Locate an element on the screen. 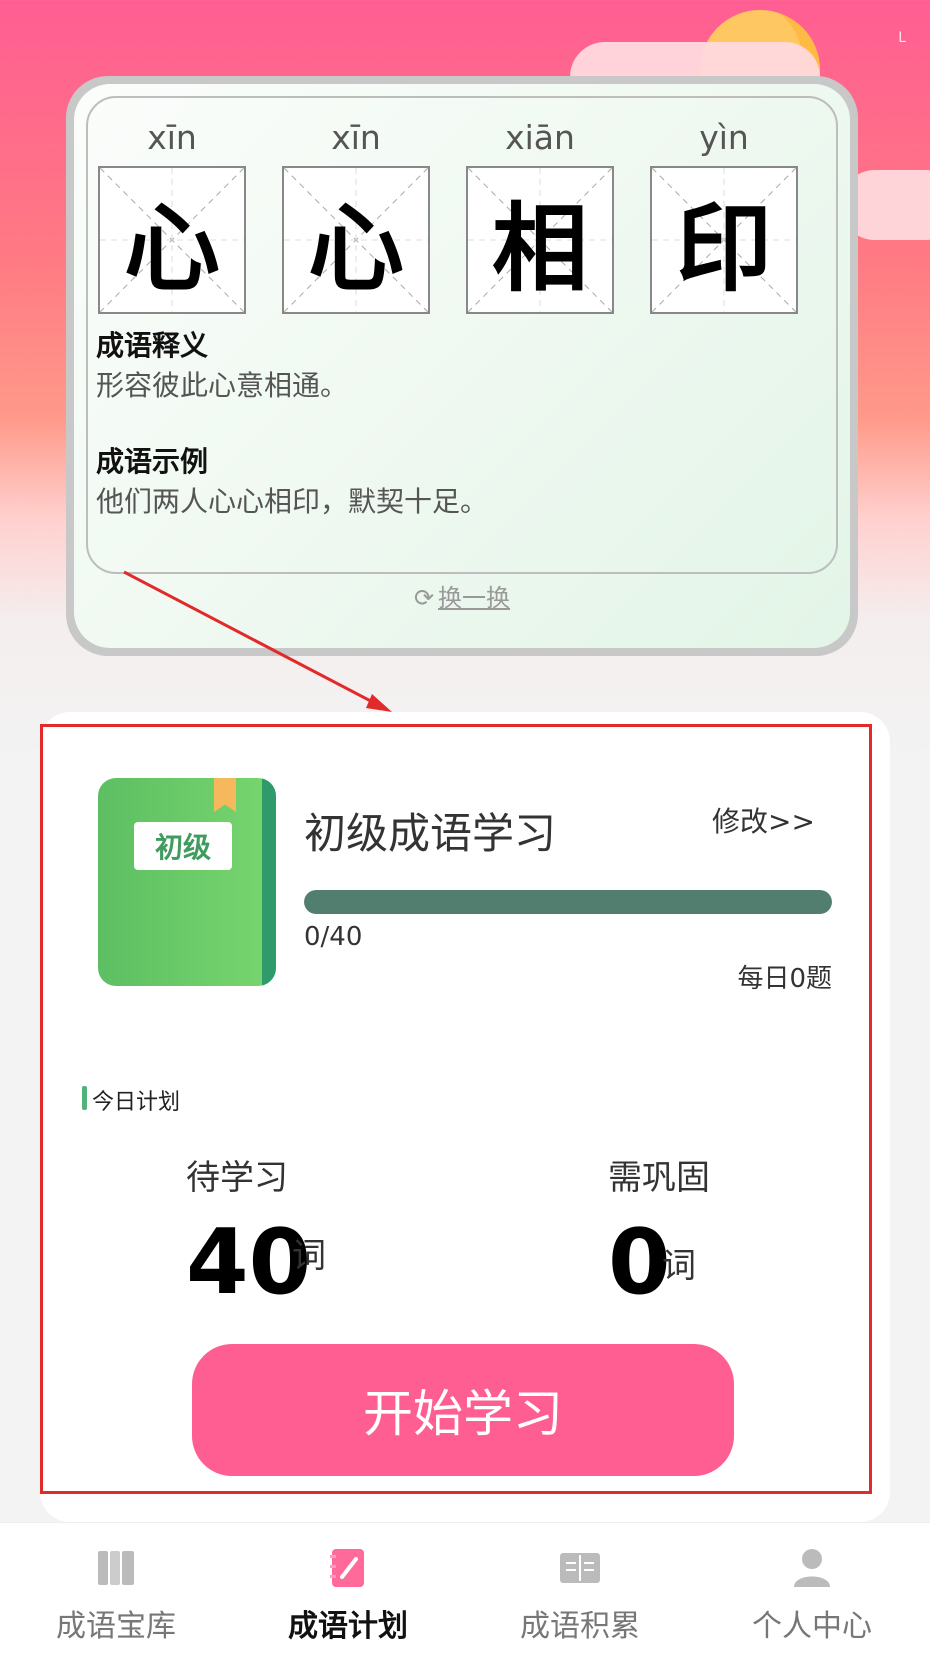 This screenshot has width=930, height=1657. nav-label: 成语宝库 is located at coordinates (116, 1626).